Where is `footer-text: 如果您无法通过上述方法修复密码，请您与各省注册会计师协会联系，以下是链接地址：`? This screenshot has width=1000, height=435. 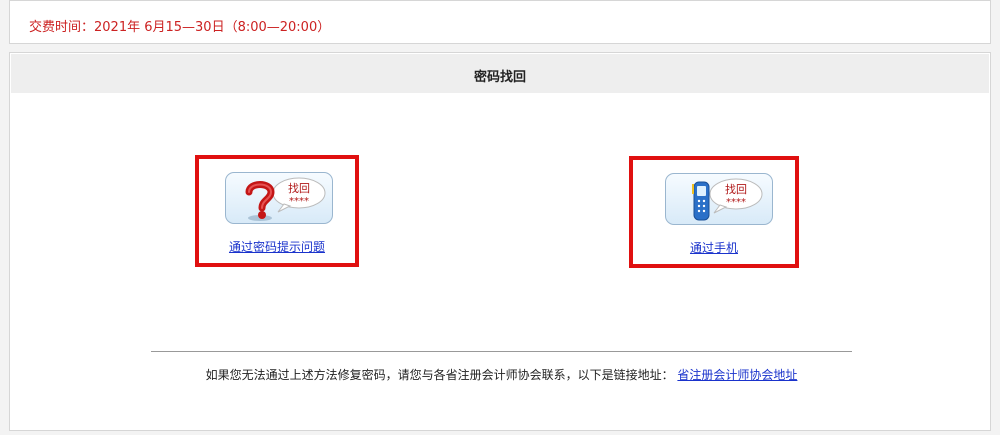 footer-text: 如果您无法通过上述方法修复密码，请您与各省注册会计师协会联系，以下是链接地址： is located at coordinates (439, 375).